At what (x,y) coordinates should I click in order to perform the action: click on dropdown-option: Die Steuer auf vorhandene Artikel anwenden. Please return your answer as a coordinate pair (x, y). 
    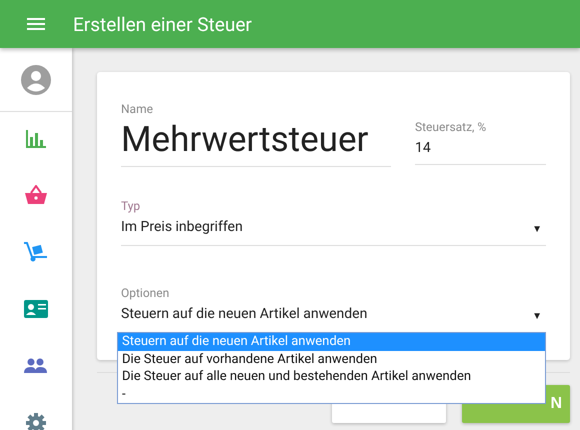
    Looking at the image, I should click on (331, 359).